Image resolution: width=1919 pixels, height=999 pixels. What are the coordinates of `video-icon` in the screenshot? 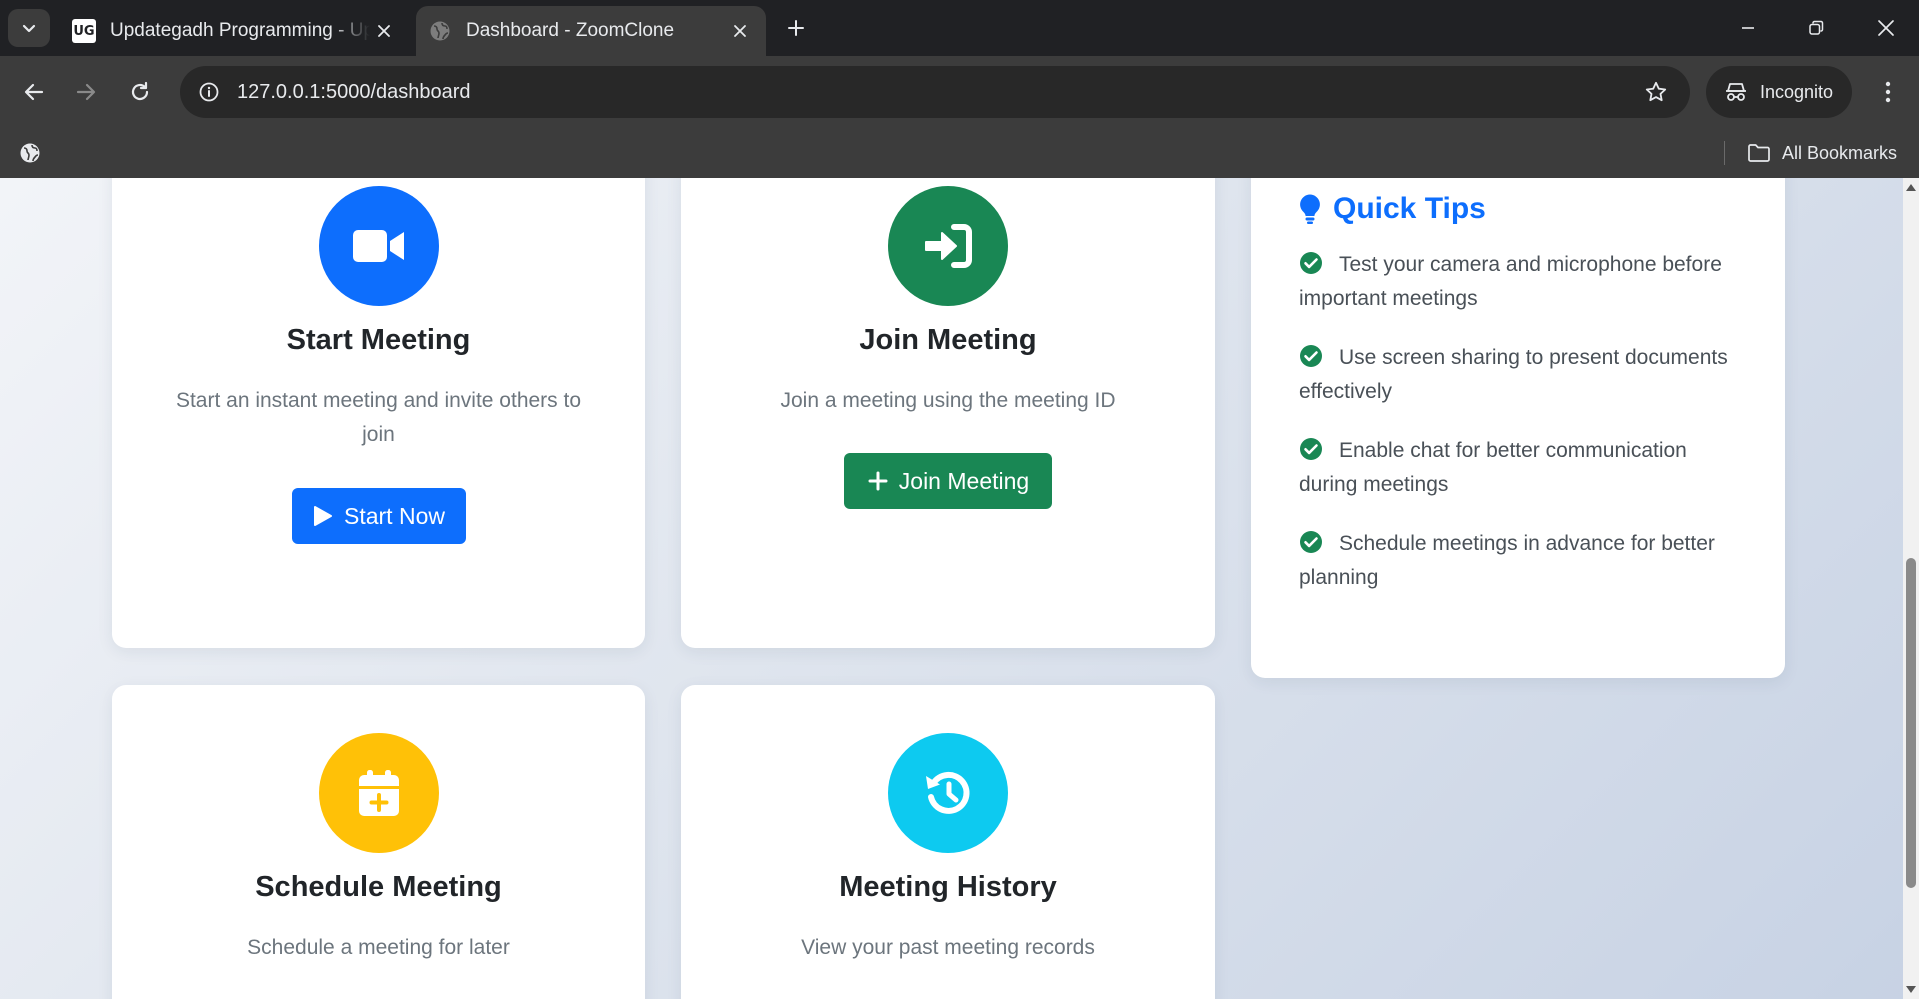 It's located at (378, 246).